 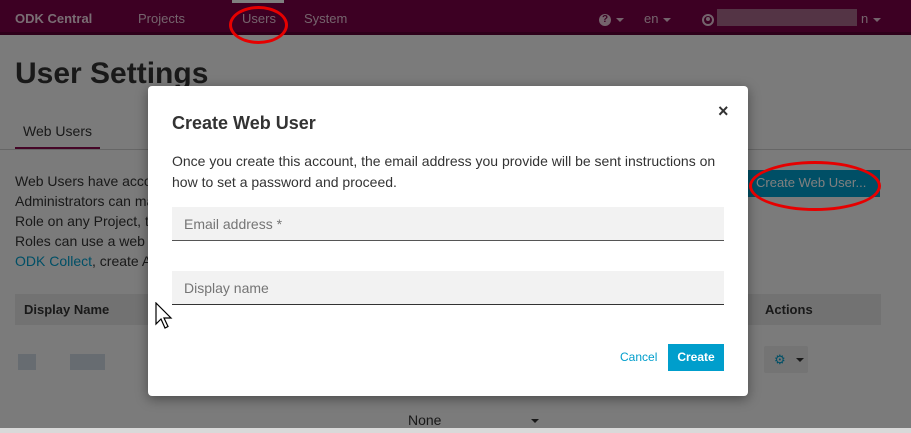 I want to click on close-icon: ×, so click(x=723, y=111).